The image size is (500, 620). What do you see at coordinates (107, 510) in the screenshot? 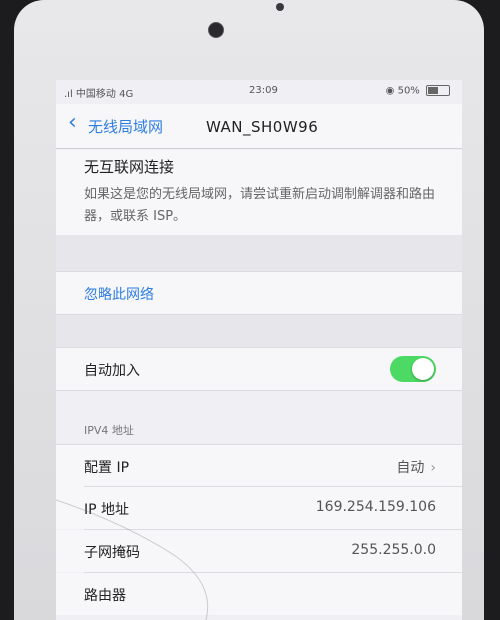
I see `row-label: IP 地址` at bounding box center [107, 510].